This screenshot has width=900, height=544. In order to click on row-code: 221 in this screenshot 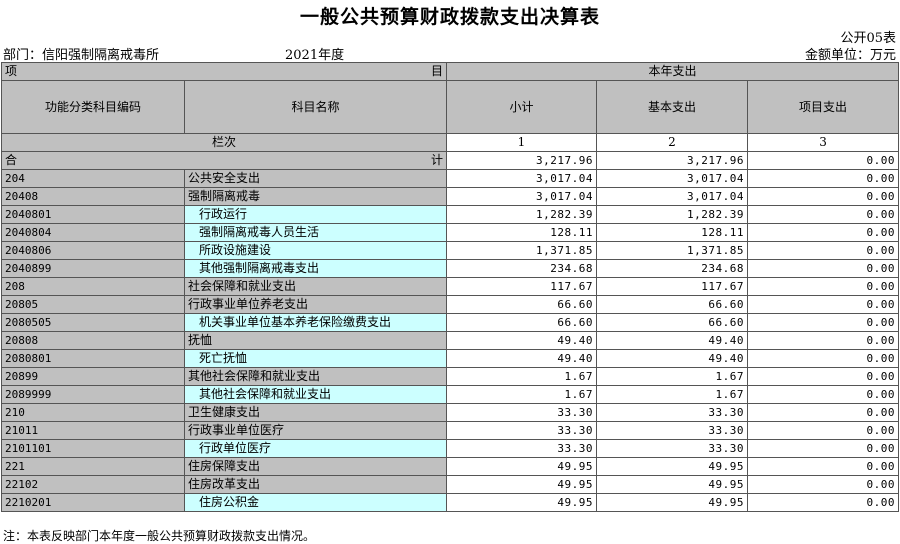, I will do `click(93, 466)`.